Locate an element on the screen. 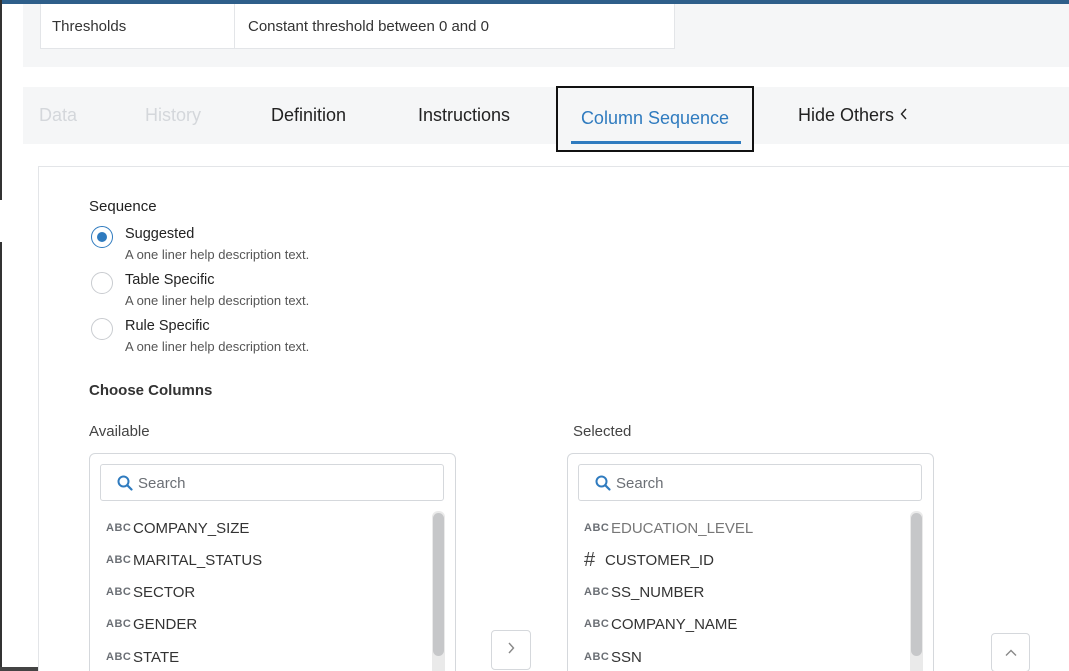  tab-data: Data is located at coordinates (58, 115).